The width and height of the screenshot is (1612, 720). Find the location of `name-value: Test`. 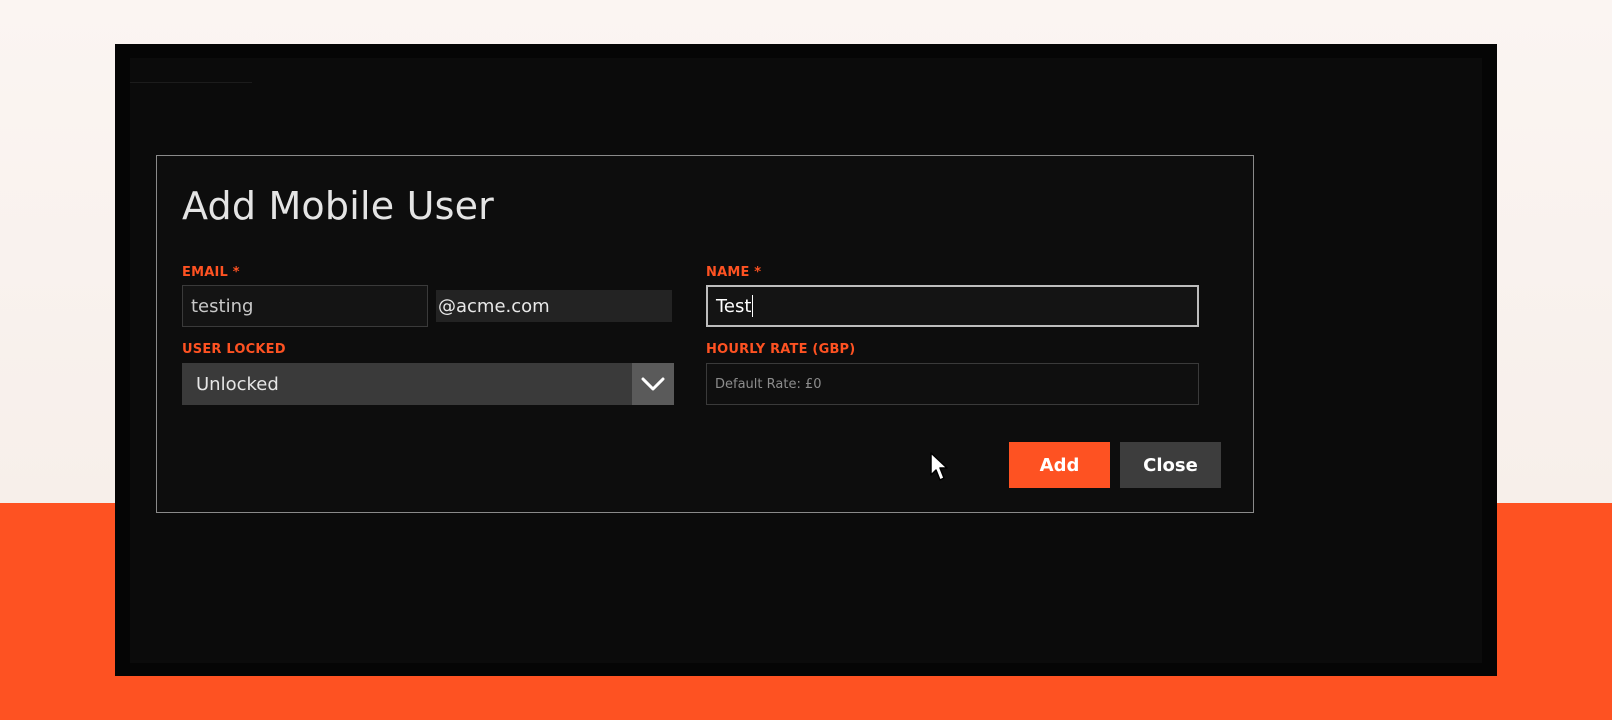

name-value: Test is located at coordinates (734, 306).